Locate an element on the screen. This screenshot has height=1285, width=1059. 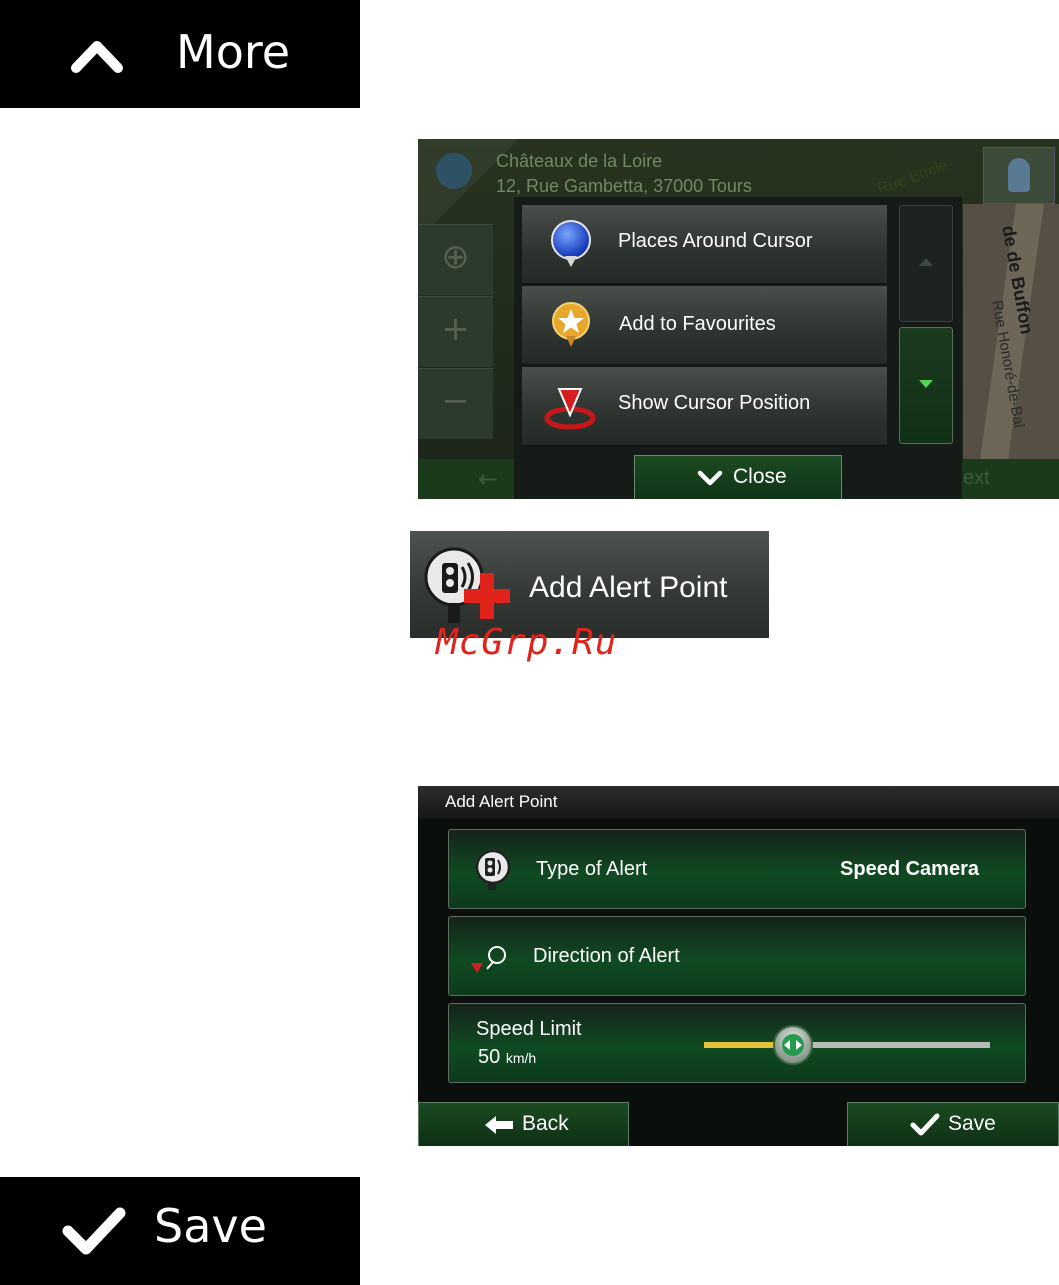
arrow-down-icon is located at coordinates (926, 384).